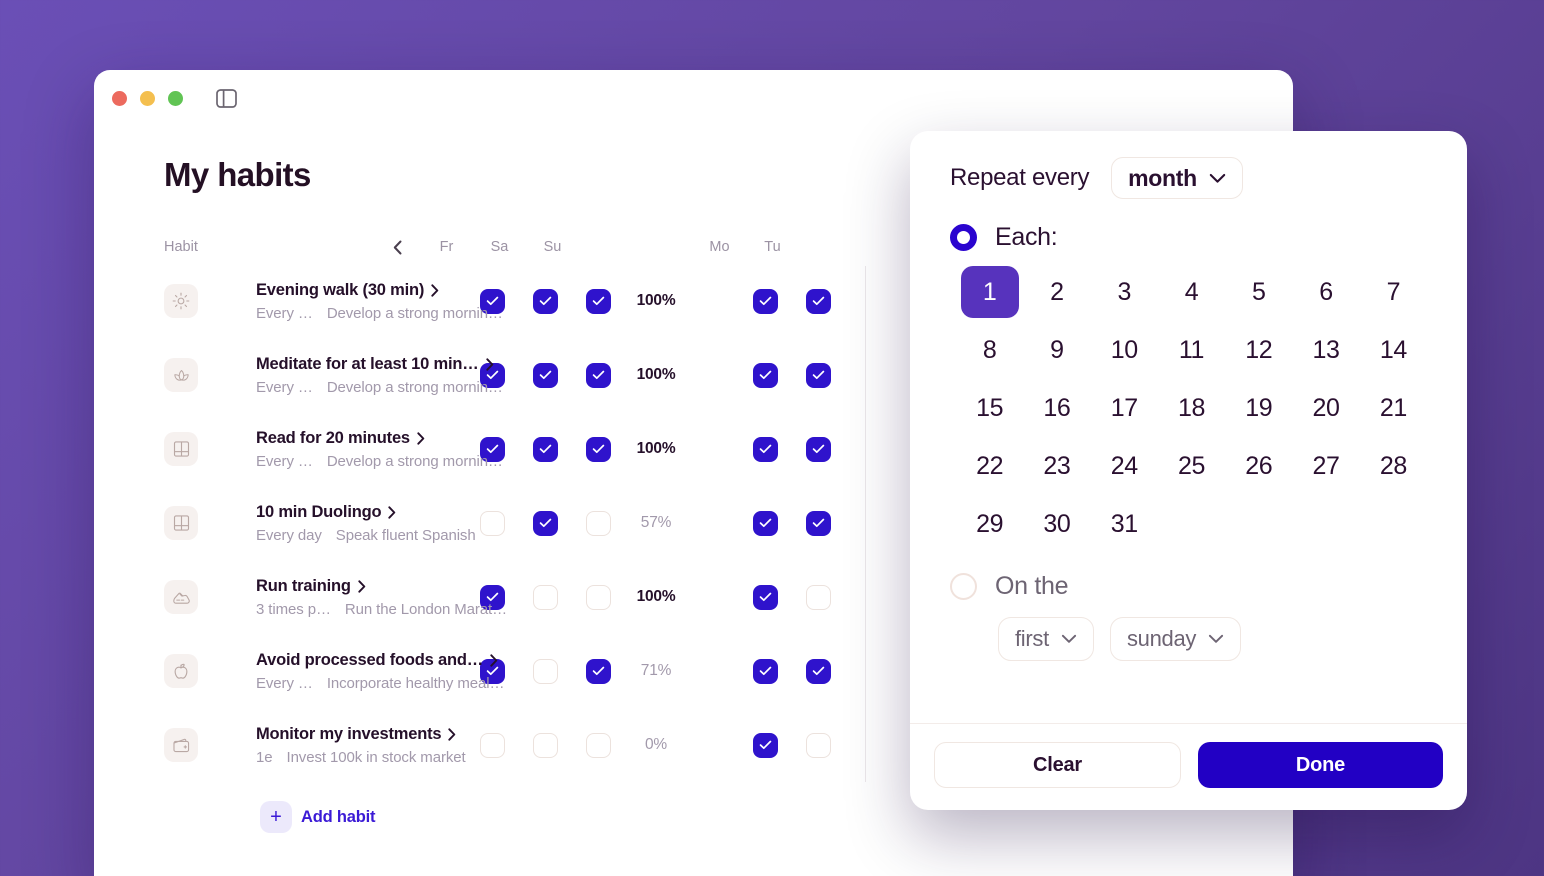  I want to click on day-of-month-23: 23, so click(1056, 466).